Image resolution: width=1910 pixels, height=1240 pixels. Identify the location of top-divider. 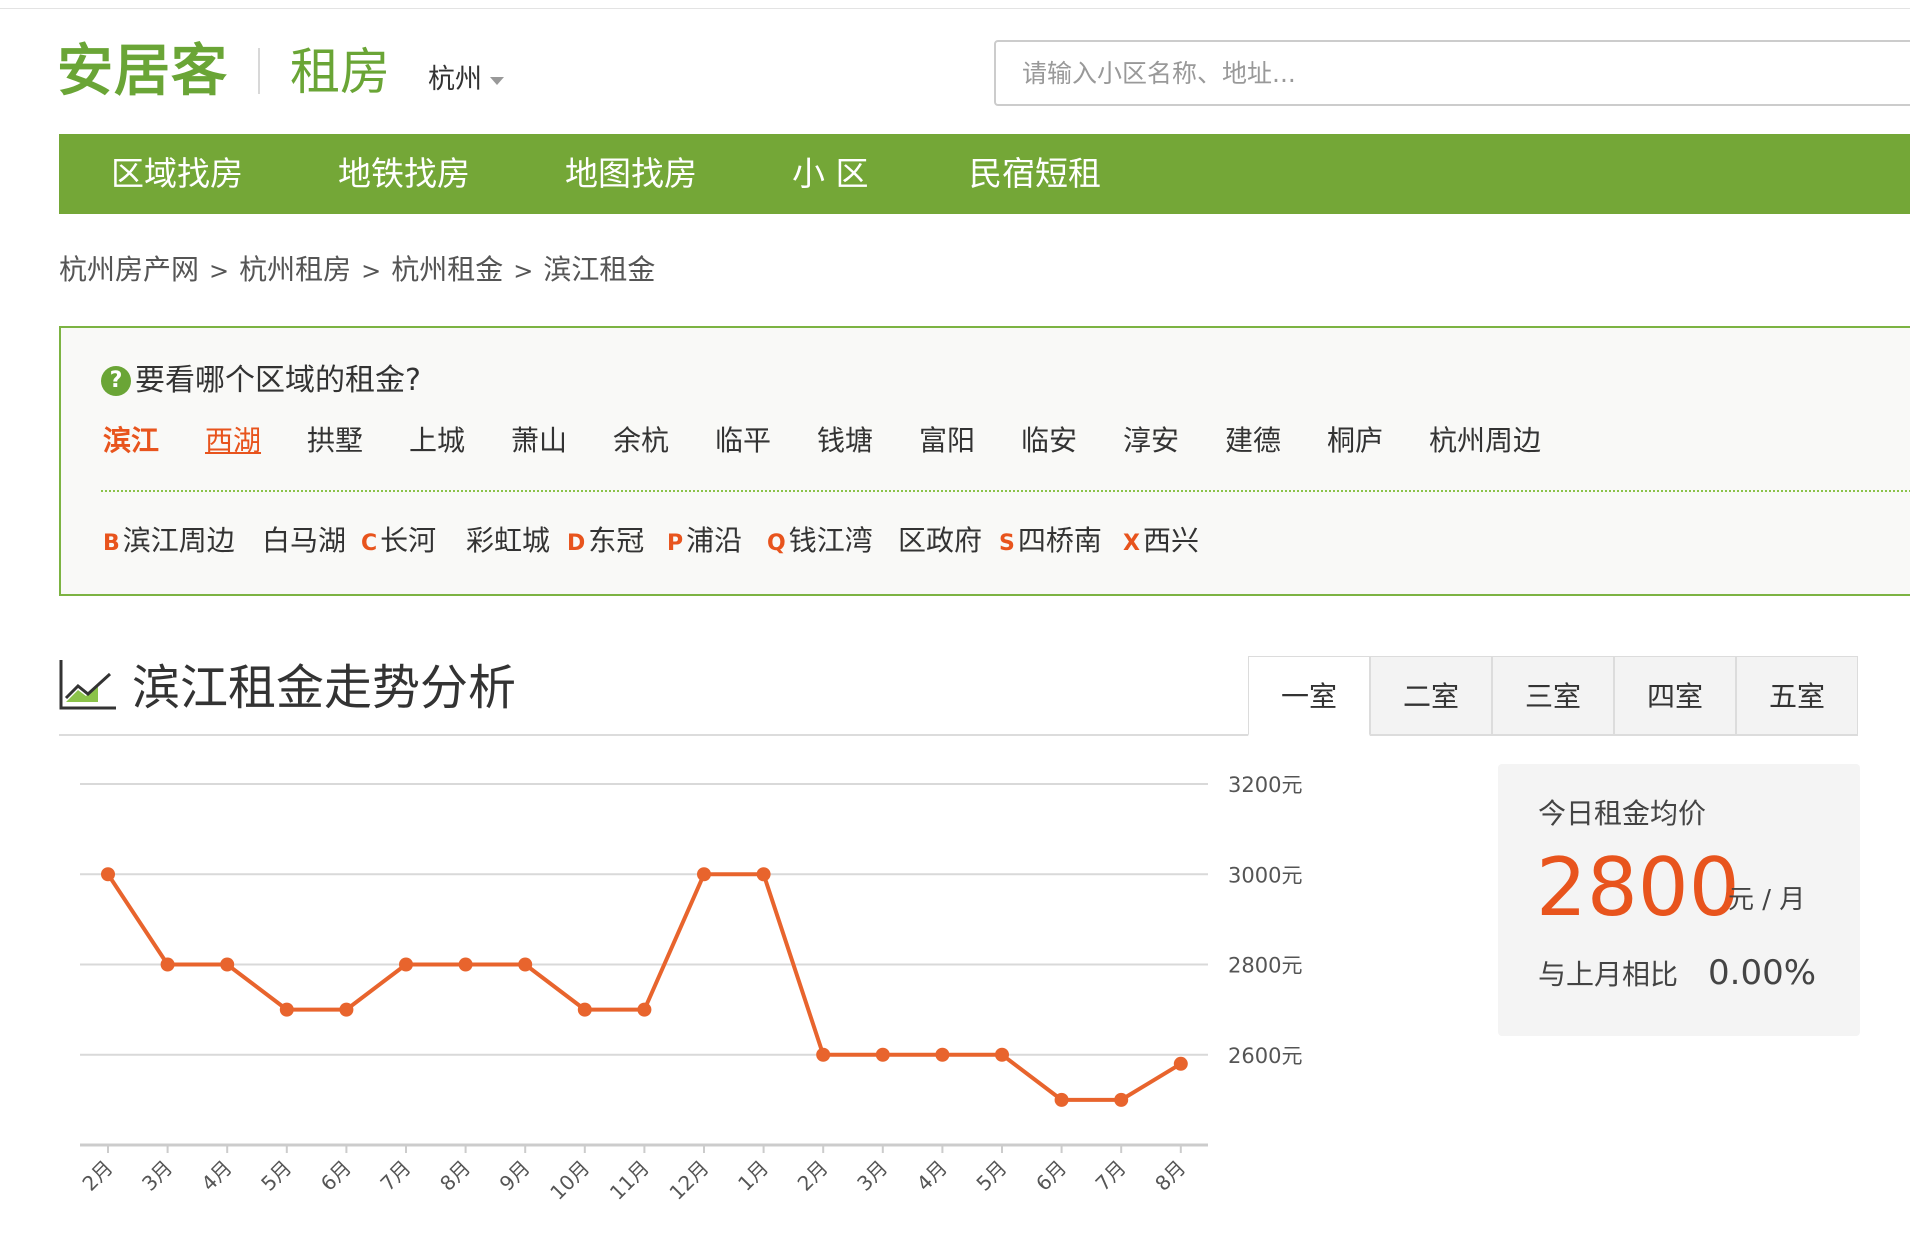
(955, 8).